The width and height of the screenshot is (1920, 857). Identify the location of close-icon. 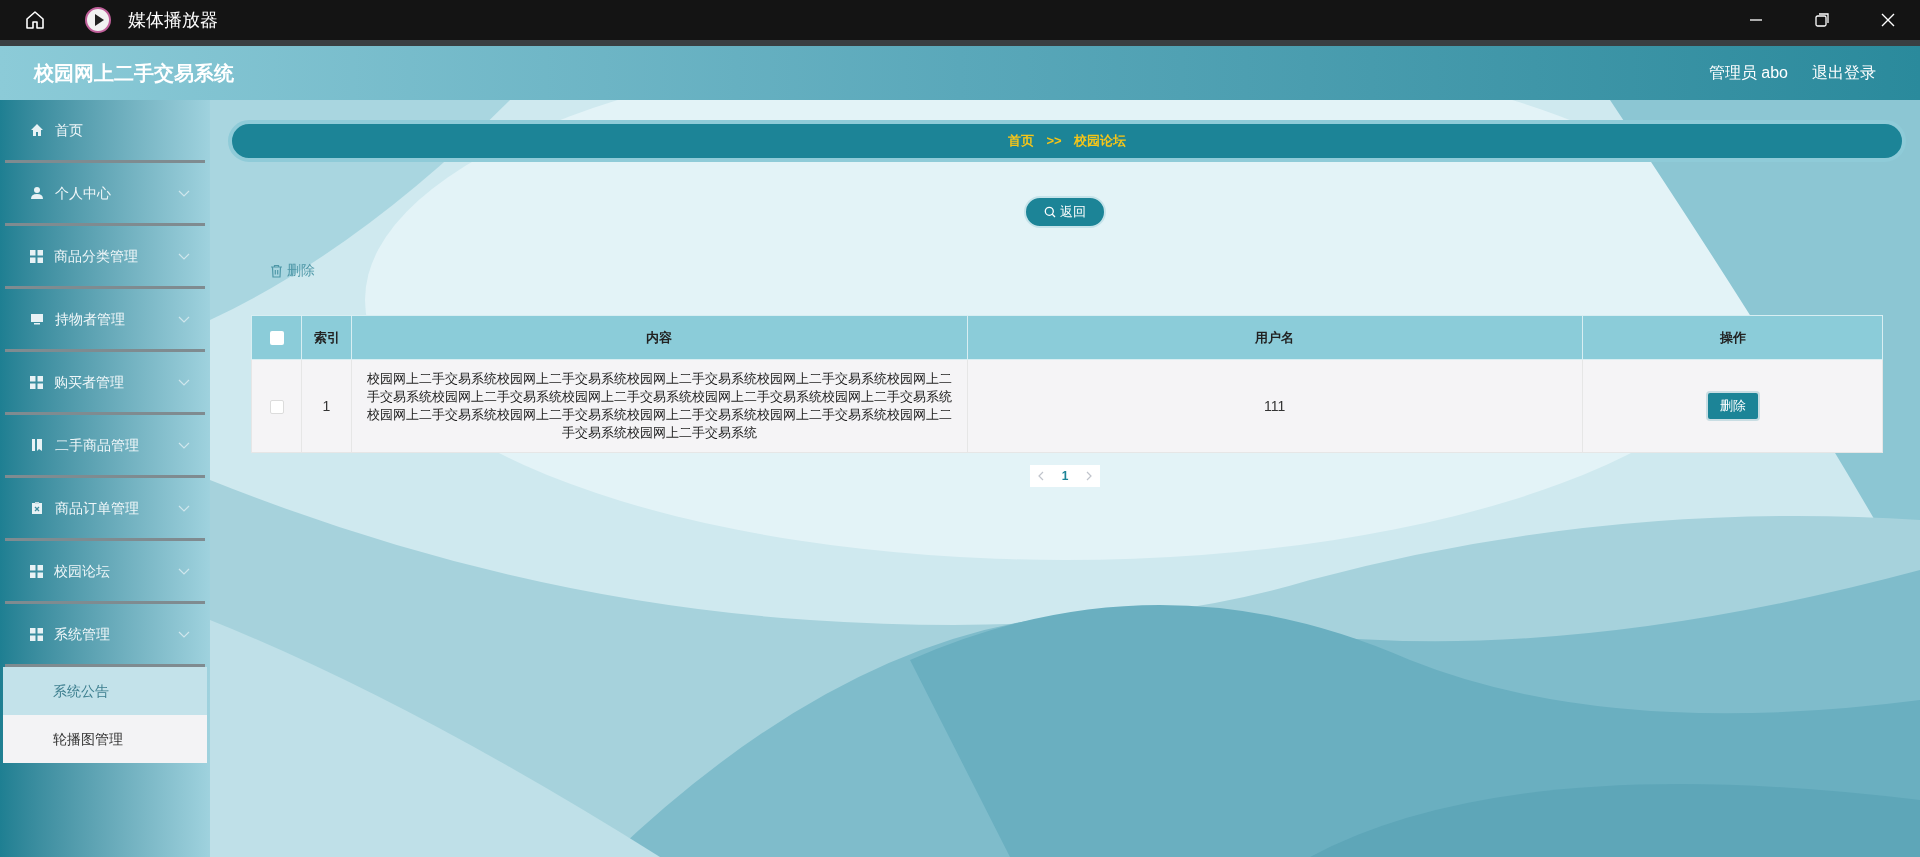
(1888, 20).